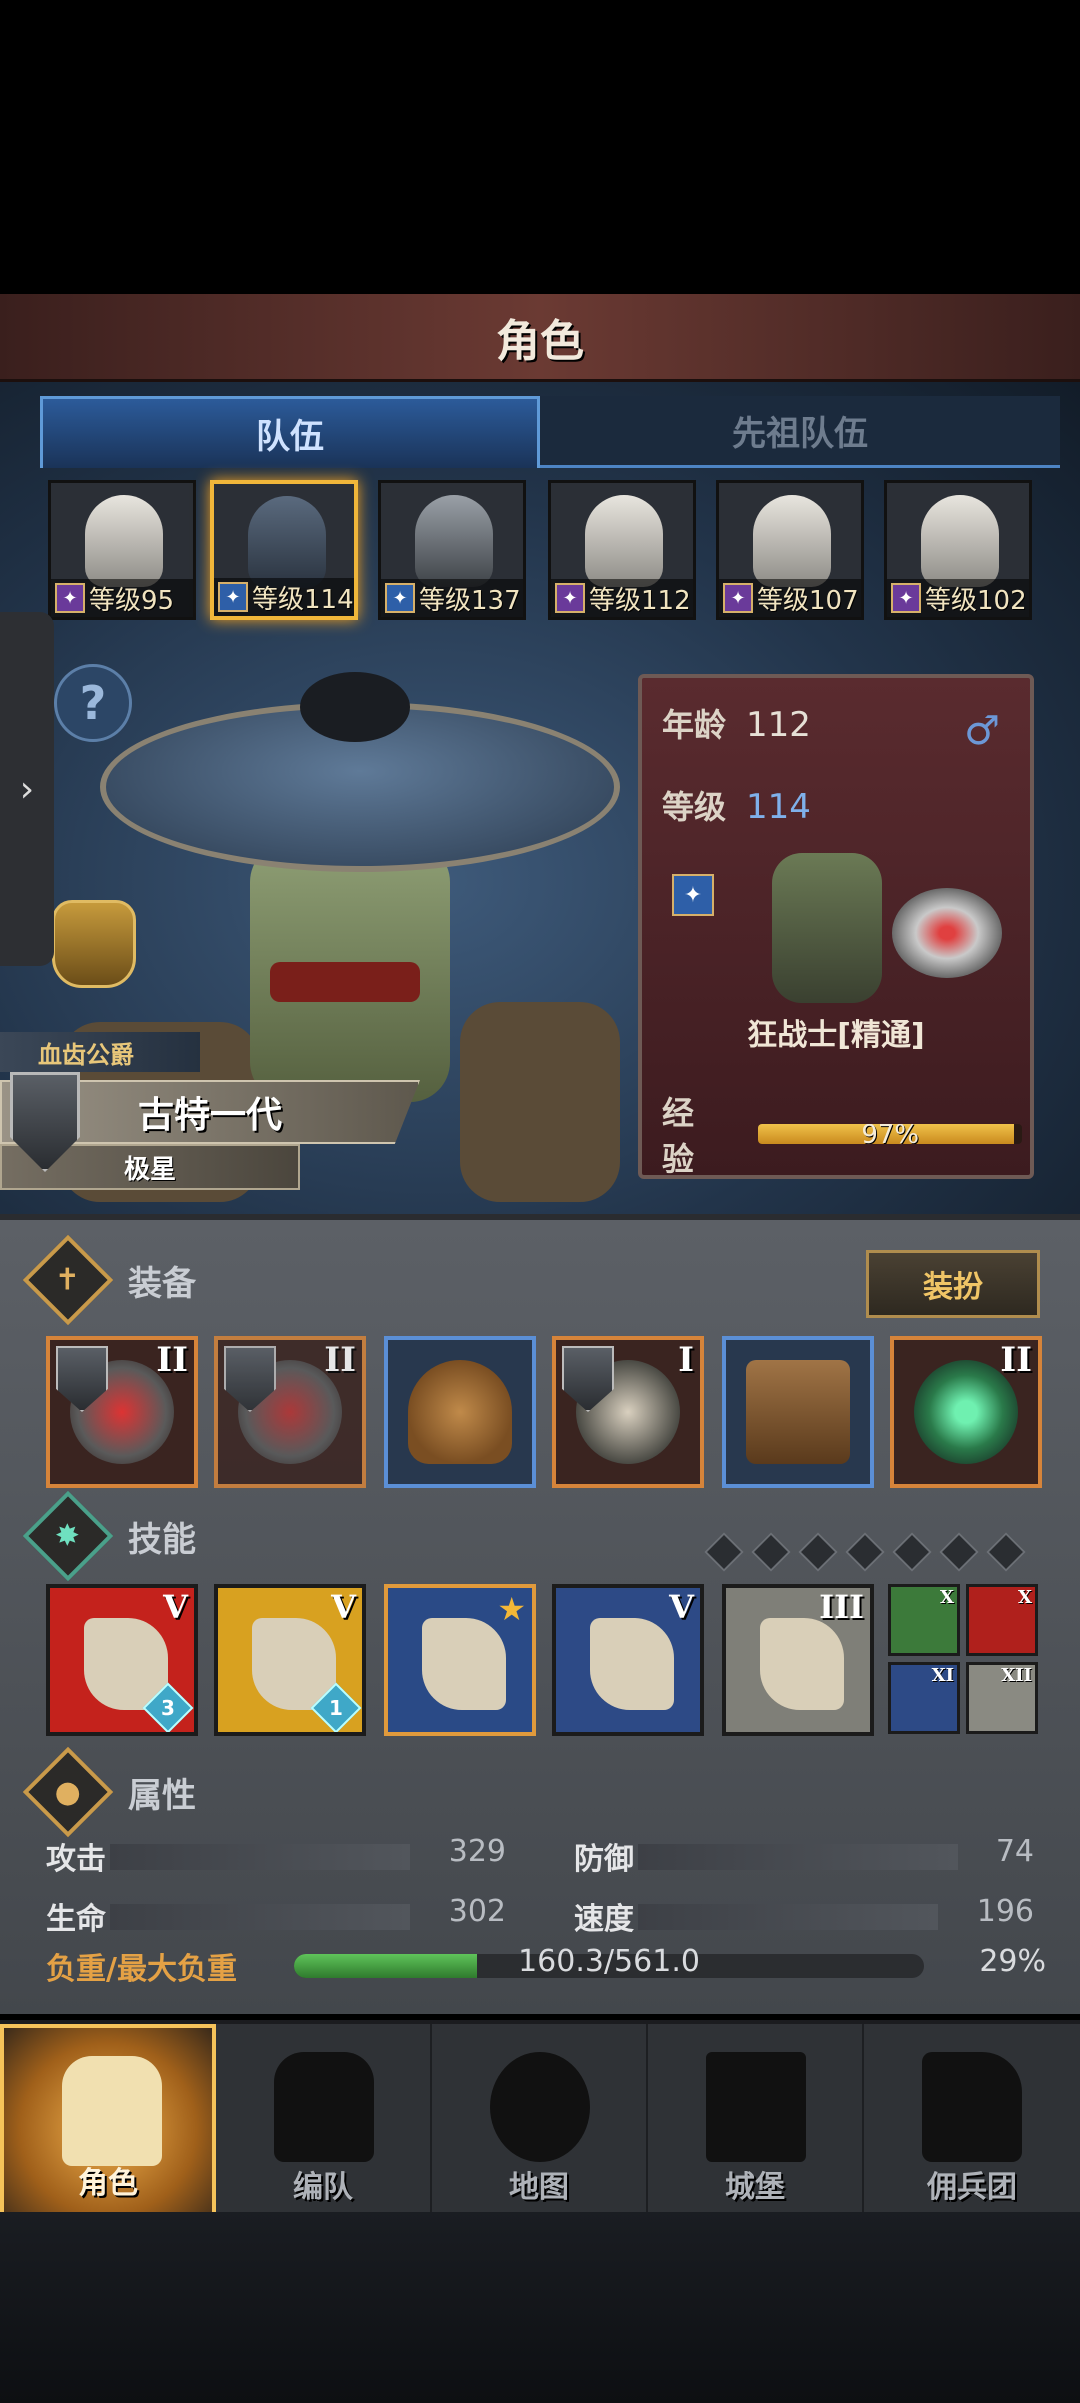 This screenshot has width=1080, height=2403. Describe the element at coordinates (778, 807) in the screenshot. I see `level-value: 114` at that location.